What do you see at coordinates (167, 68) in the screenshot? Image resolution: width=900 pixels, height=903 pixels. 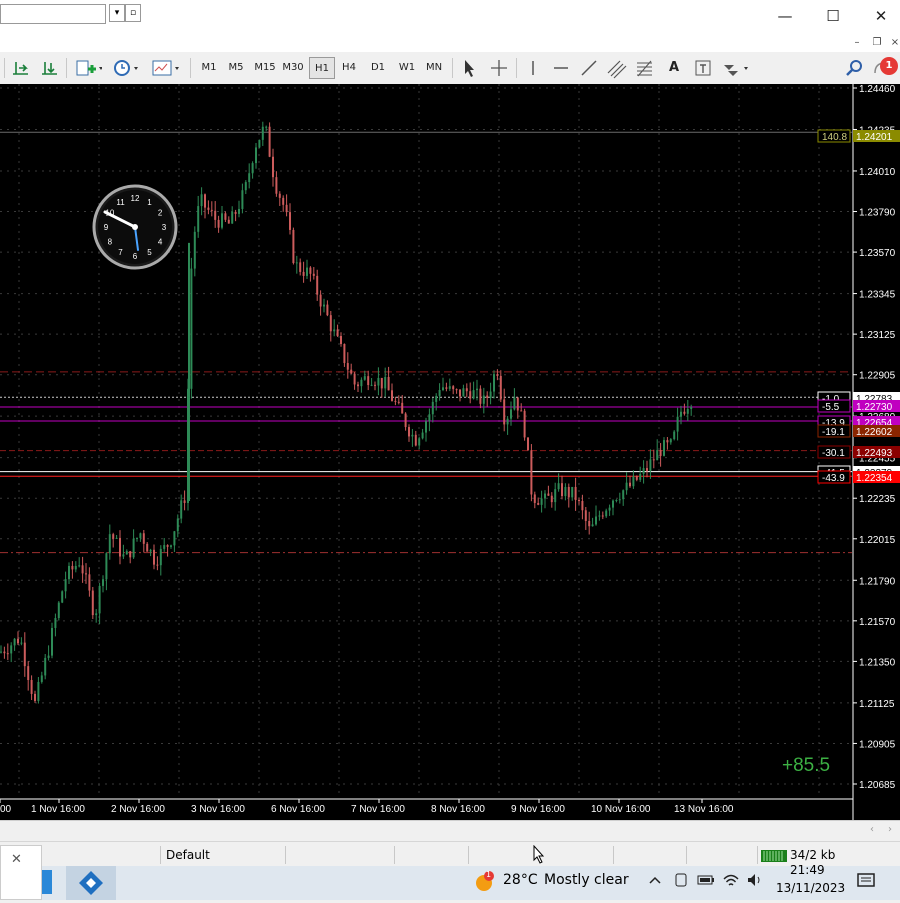 I see `templates-icon` at bounding box center [167, 68].